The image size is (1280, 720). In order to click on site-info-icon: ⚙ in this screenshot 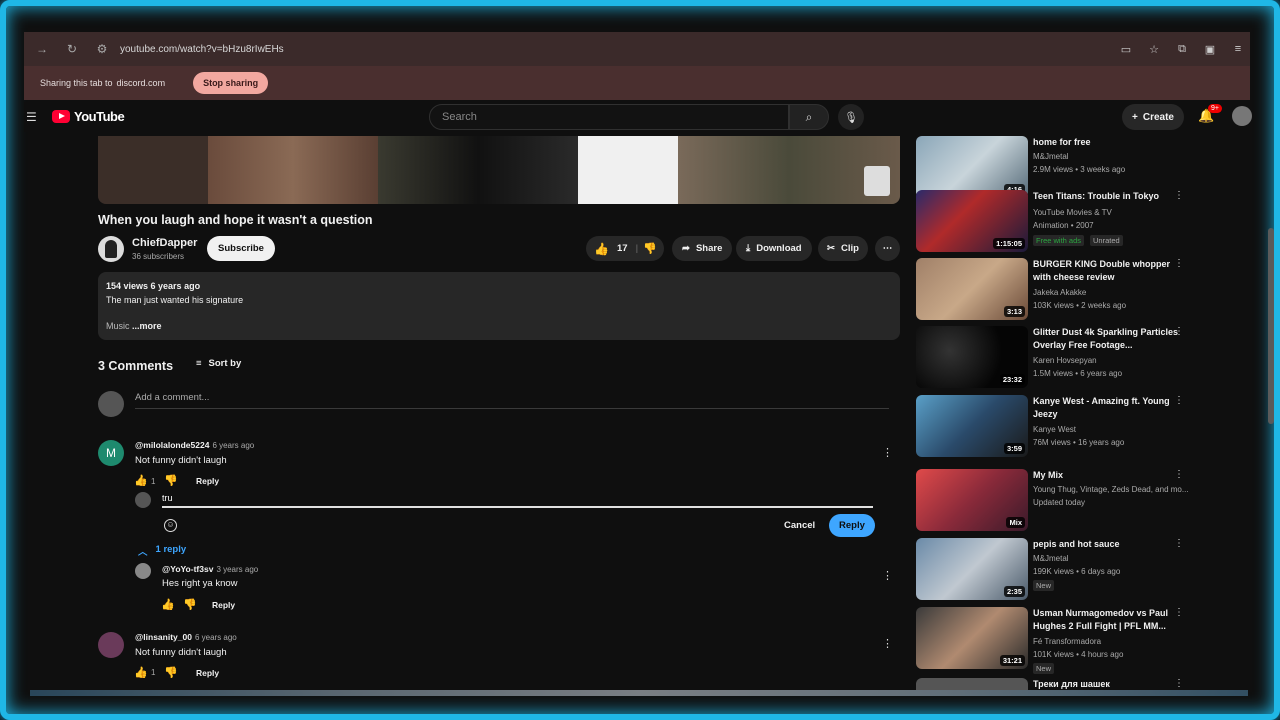, I will do `click(102, 49)`.